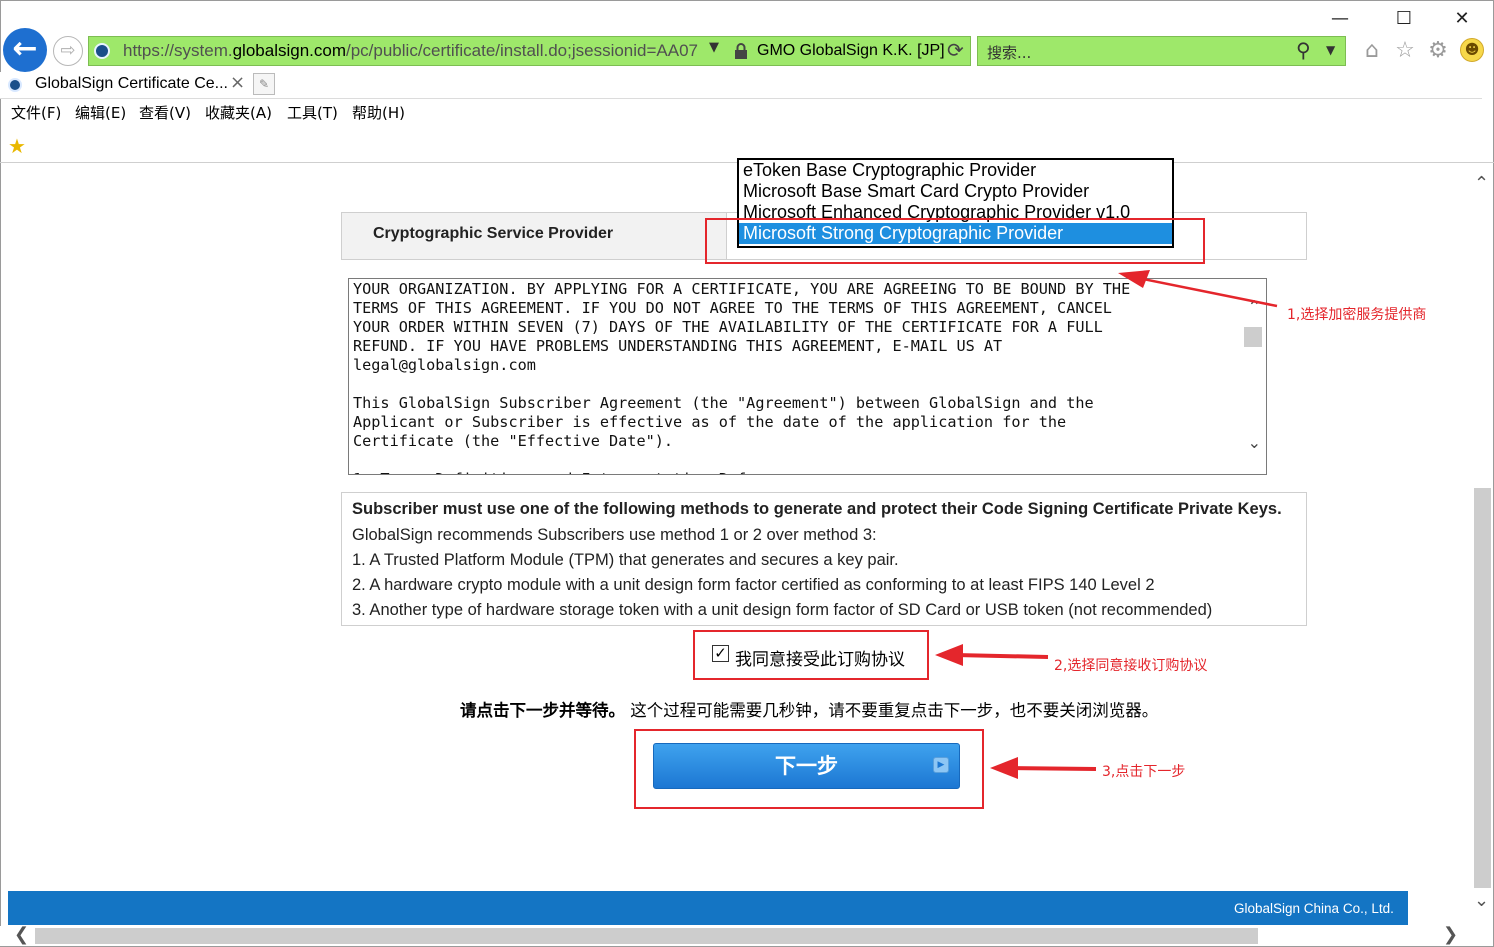 The width and height of the screenshot is (1494, 947). I want to click on browser-tab: GlobalSign Certificate Ce... ×, so click(125, 85).